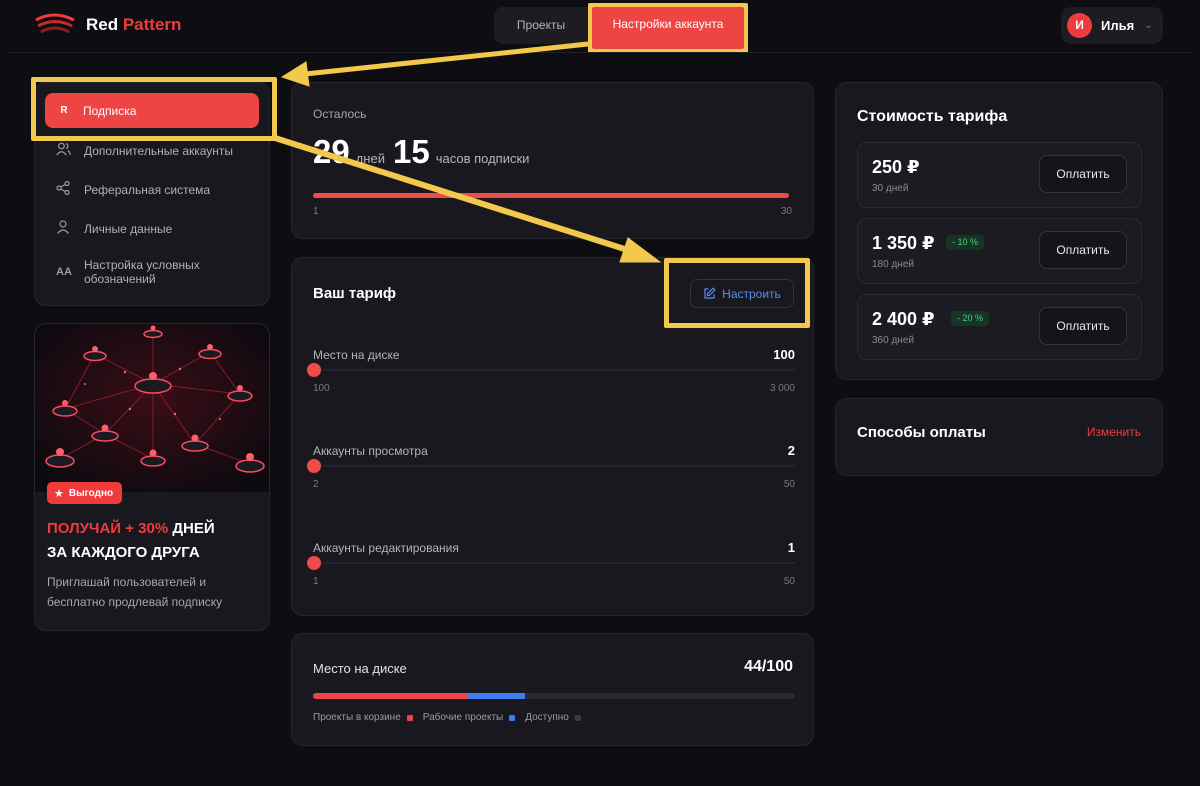  I want to click on promo-title: ПОЛУЧАЙ + 30% ДНЕЙ ЗА КАЖДОГО ДРУГА, so click(131, 541).